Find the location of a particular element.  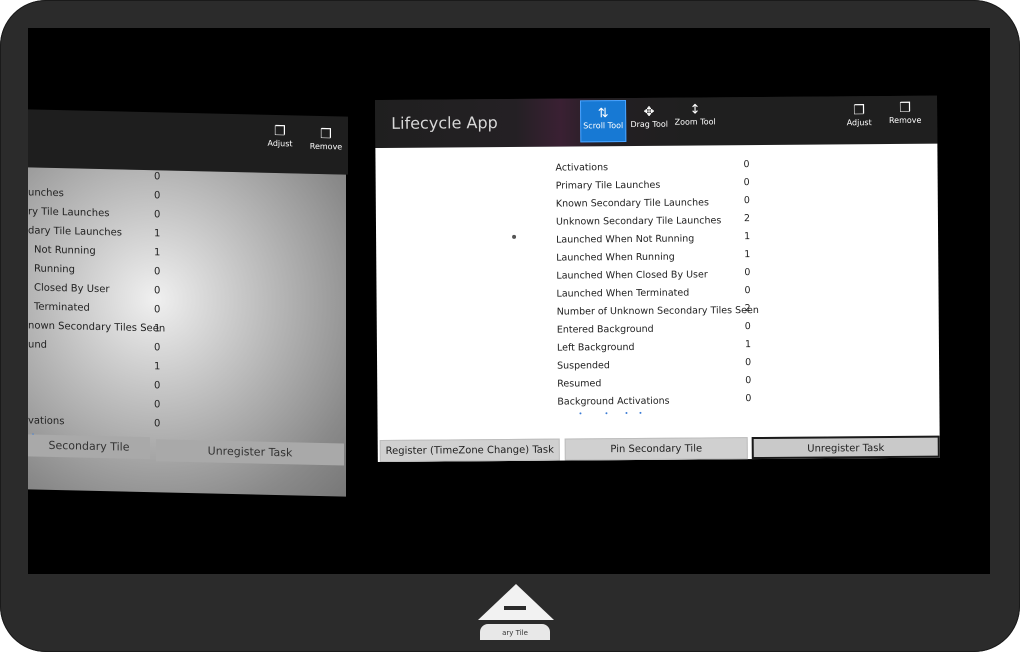

scroll-tool-button: ⇅ Scroll Tool is located at coordinates (603, 121).